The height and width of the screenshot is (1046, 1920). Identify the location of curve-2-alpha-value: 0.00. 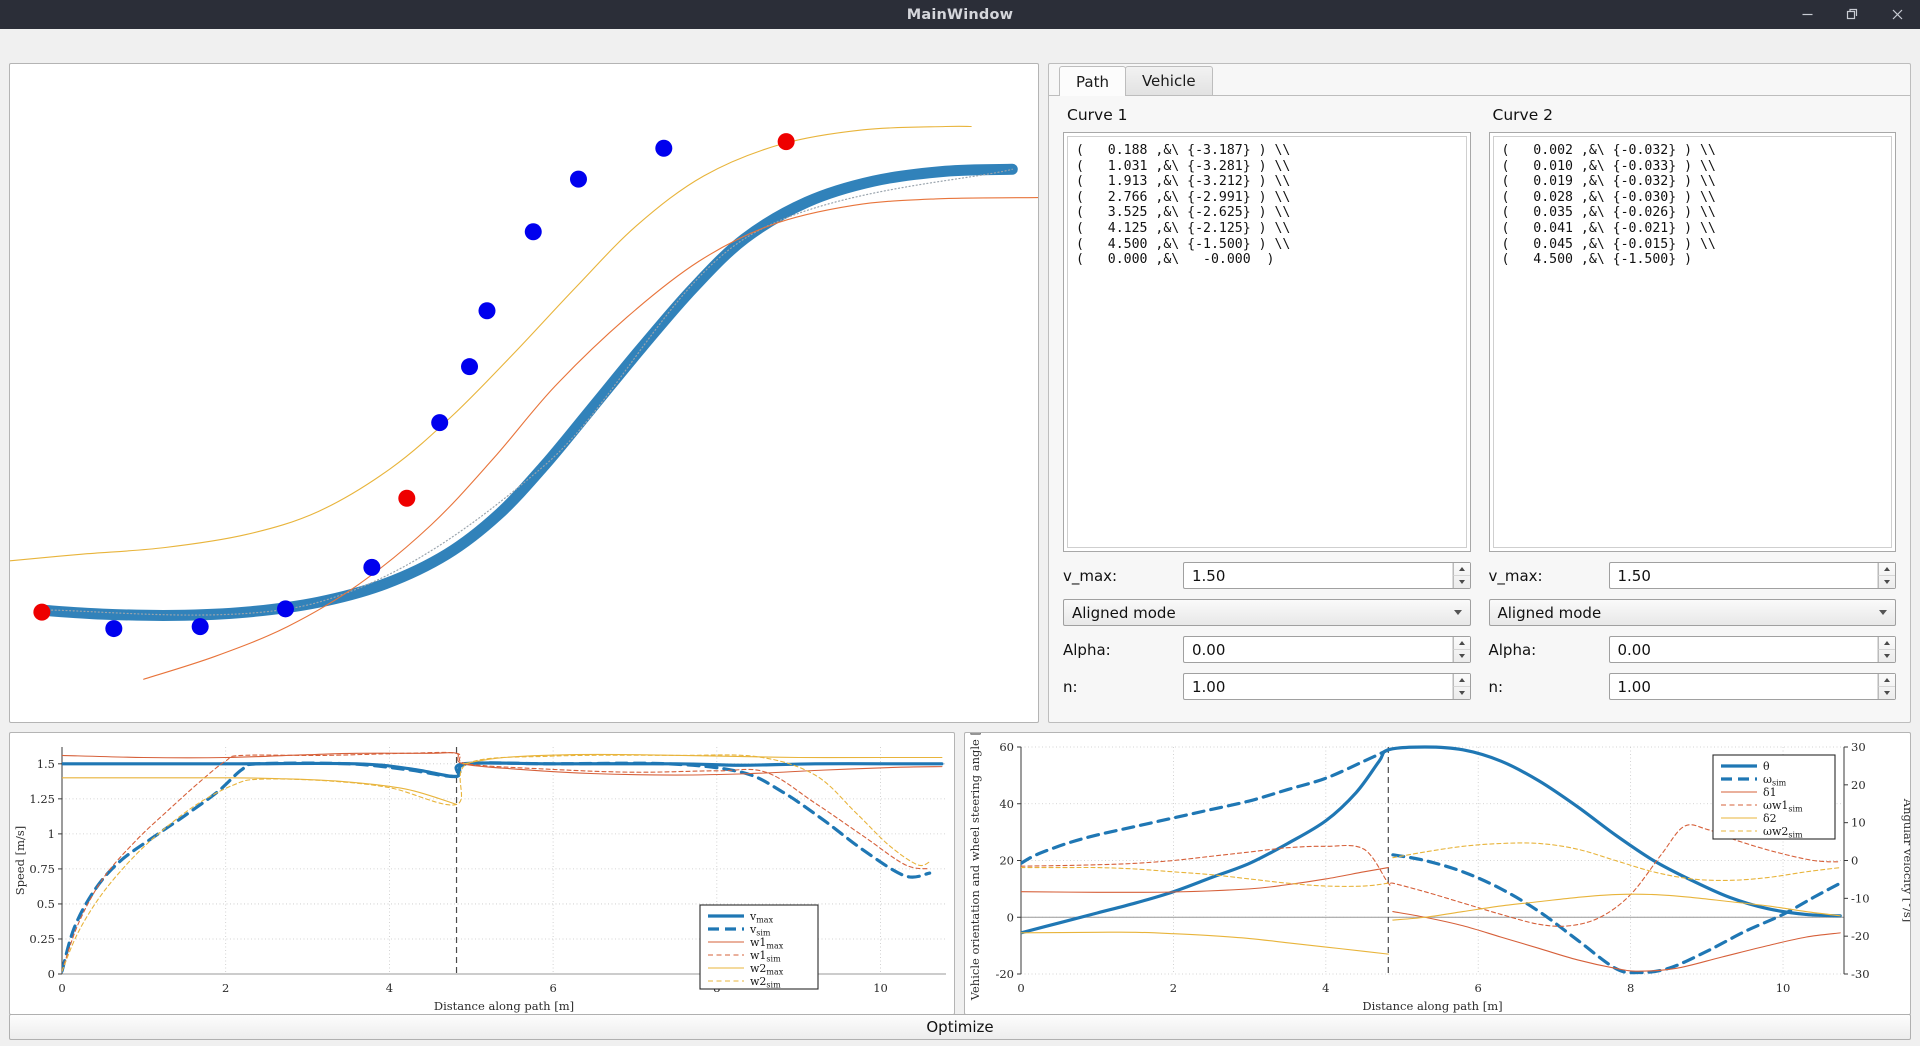
(1744, 649).